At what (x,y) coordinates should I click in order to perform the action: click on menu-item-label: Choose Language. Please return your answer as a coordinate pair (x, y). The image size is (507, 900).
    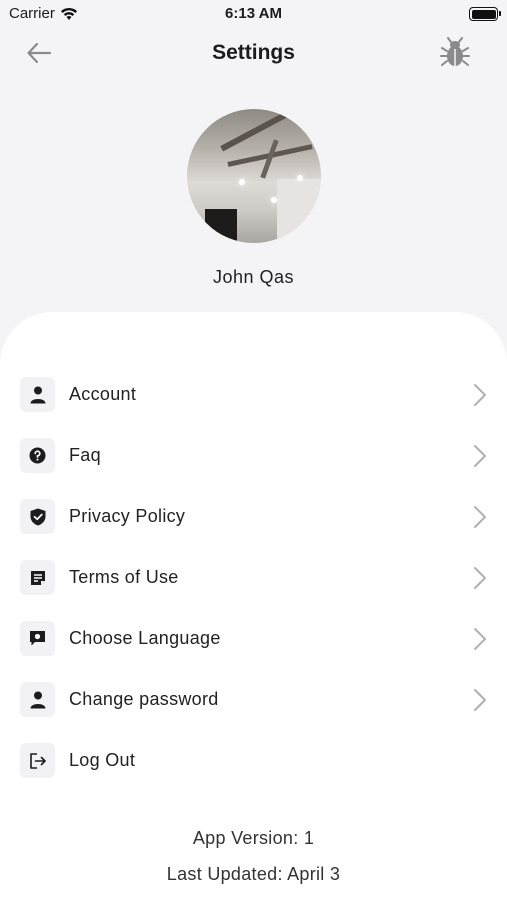
    Looking at the image, I should click on (145, 638).